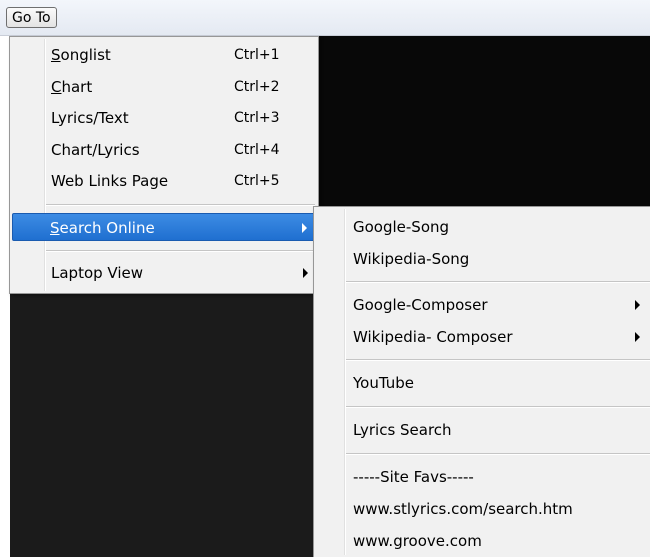 The image size is (650, 557). Describe the element at coordinates (257, 87) in the screenshot. I see `menu-item-shortcut: Ctrl+2` at that location.